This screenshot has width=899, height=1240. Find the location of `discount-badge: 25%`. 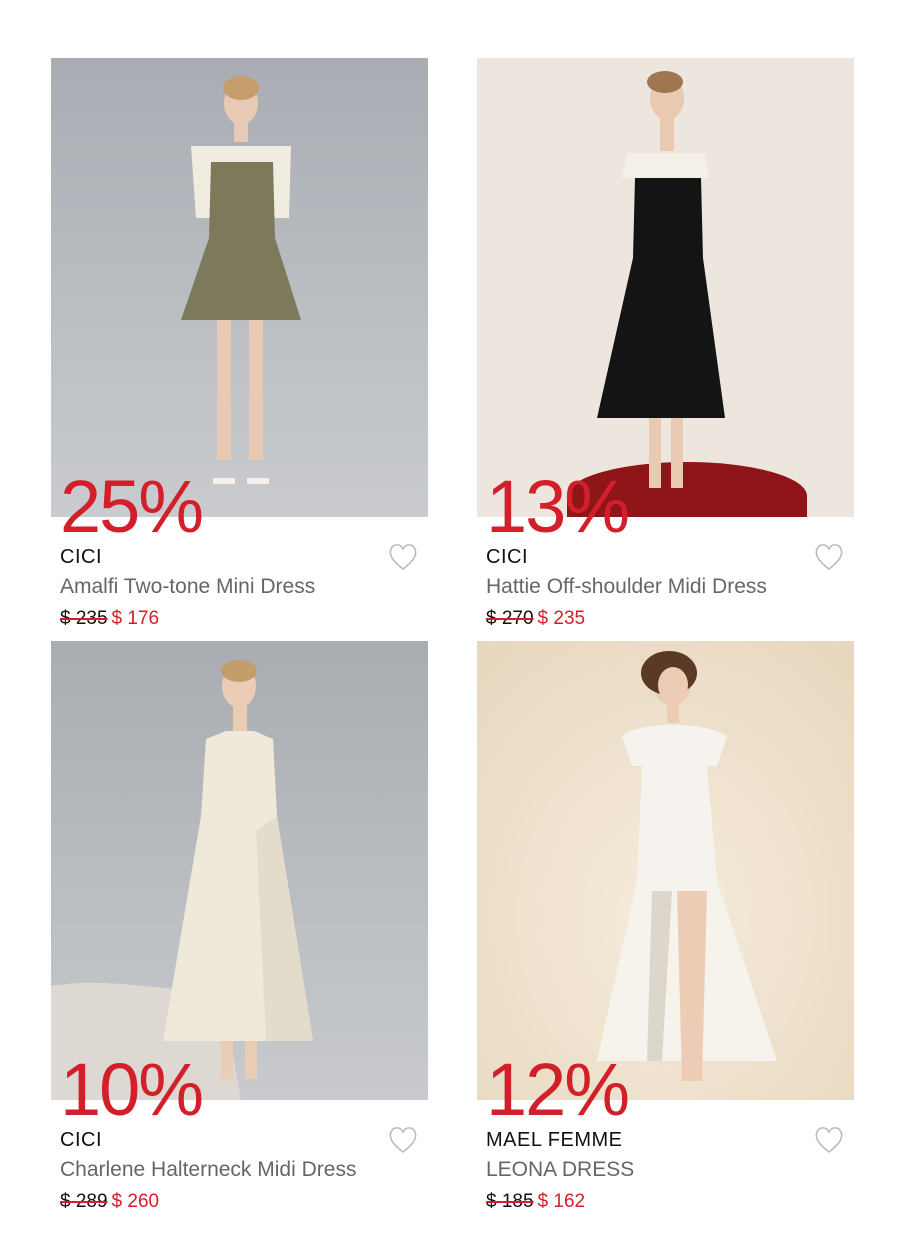

discount-badge: 25% is located at coordinates (132, 506).